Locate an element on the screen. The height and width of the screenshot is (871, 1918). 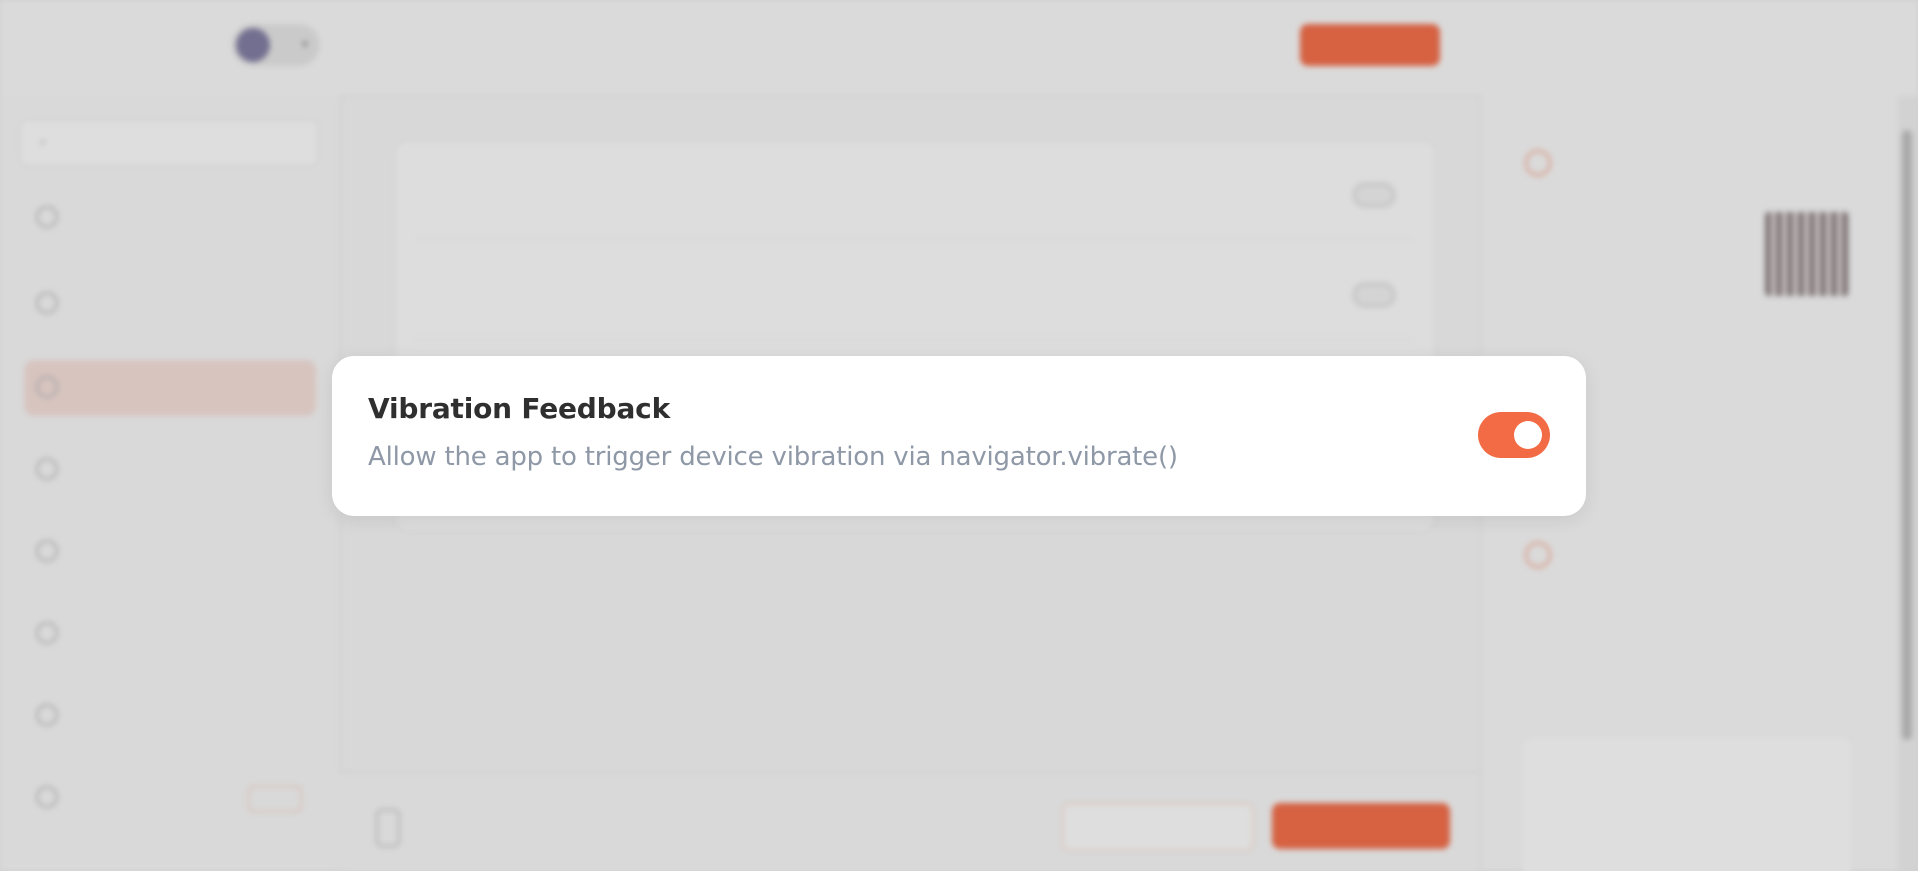
setting-title: Vibration Feedback is located at coordinates (519, 408).